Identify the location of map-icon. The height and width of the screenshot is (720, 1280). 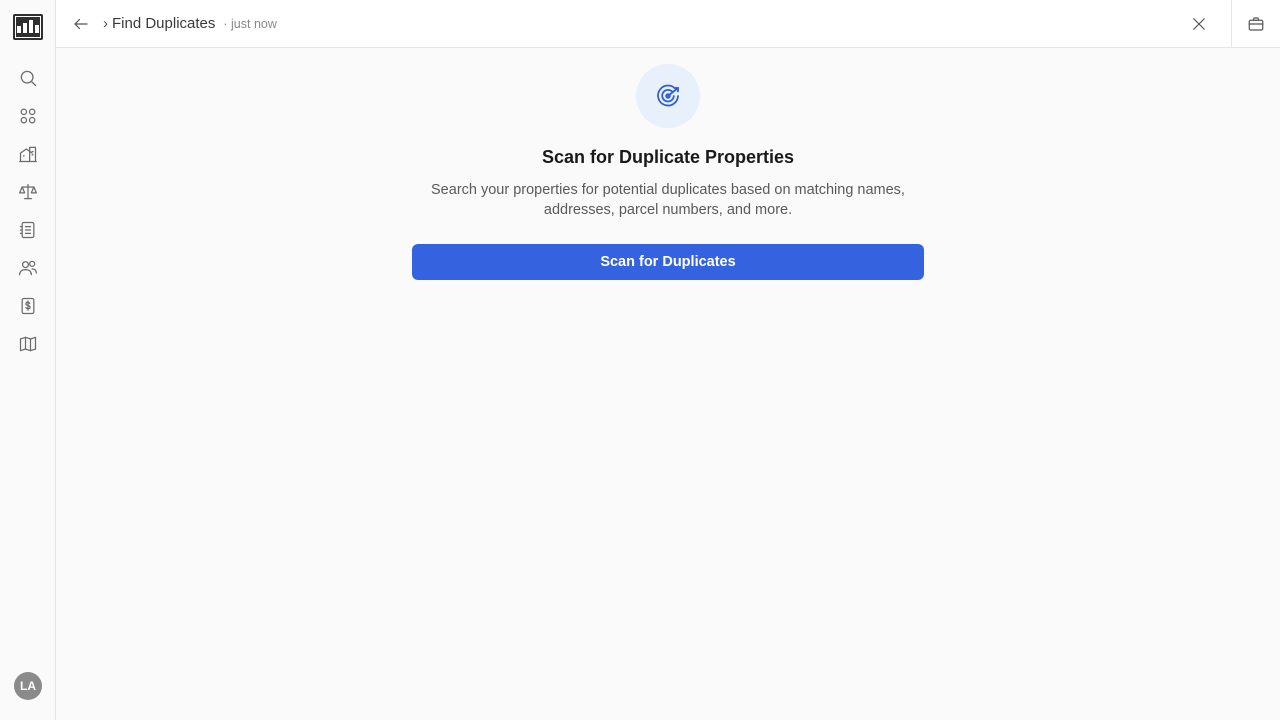
(28, 344).